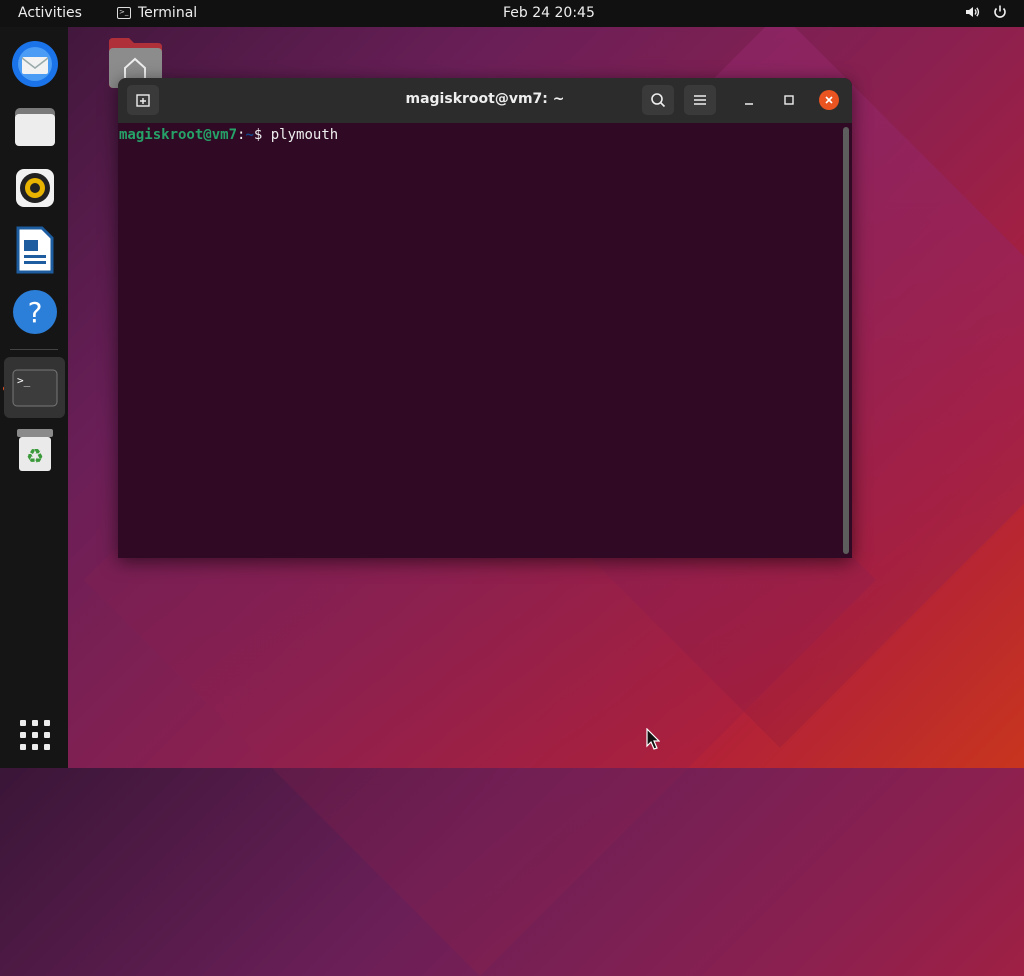 This screenshot has width=1024, height=976. Describe the element at coordinates (972, 12) in the screenshot. I see `volume-icon` at that location.